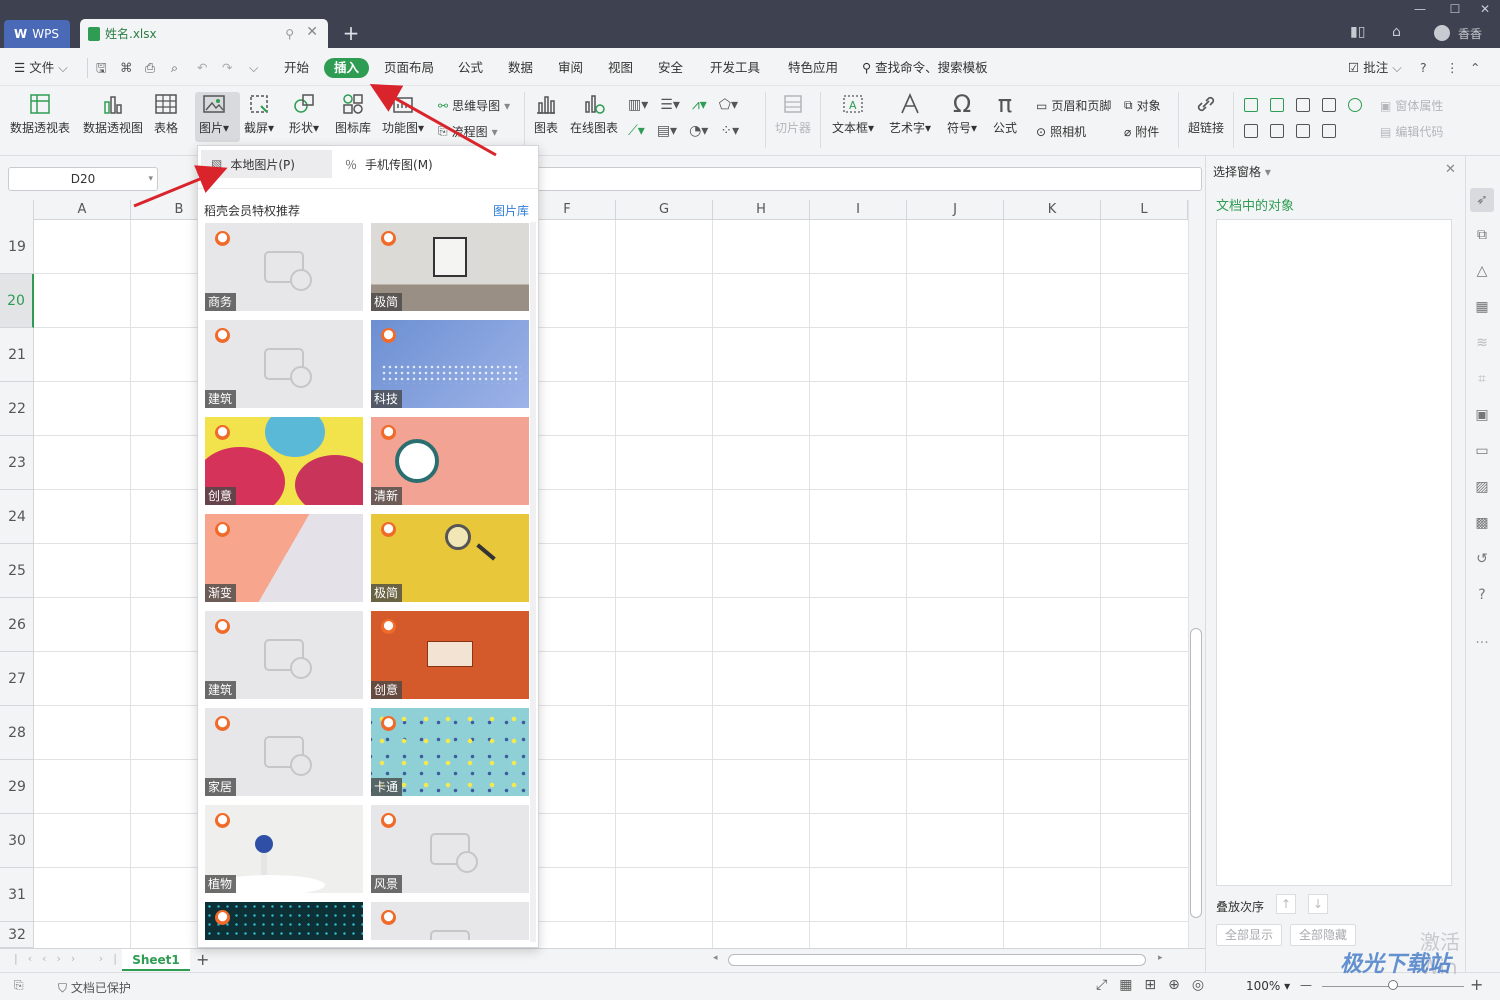 The image size is (1500, 1000). Describe the element at coordinates (1452, 68) in the screenshot. I see `more-icon: ⋮` at that location.